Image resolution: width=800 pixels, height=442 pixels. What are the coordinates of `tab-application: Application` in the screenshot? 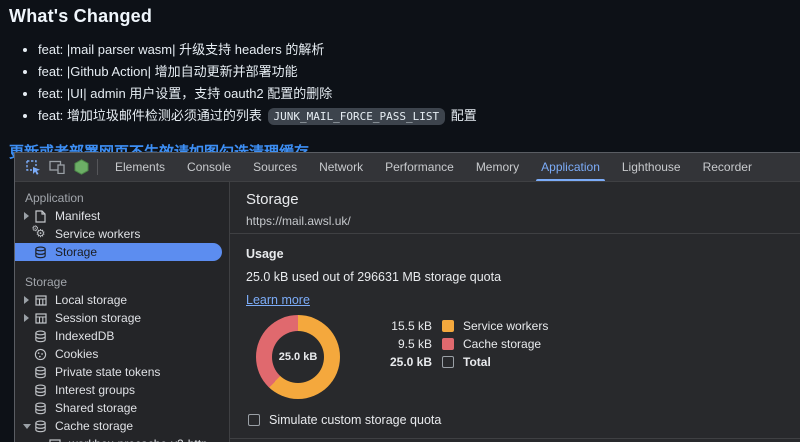 It's located at (570, 167).